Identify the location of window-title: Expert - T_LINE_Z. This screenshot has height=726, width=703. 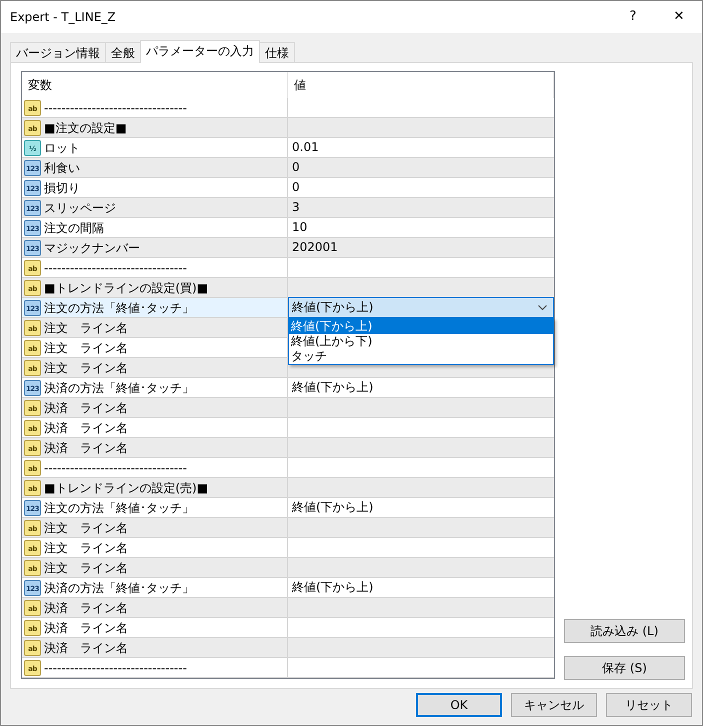
(63, 17).